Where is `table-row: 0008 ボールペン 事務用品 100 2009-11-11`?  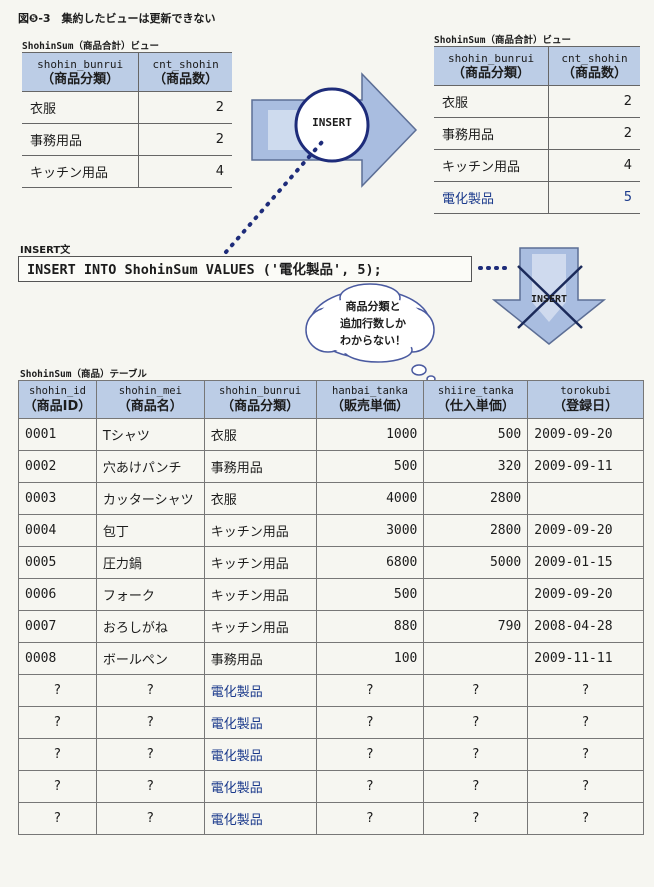 table-row: 0008 ボールペン 事務用品 100 2009-11-11 is located at coordinates (331, 658).